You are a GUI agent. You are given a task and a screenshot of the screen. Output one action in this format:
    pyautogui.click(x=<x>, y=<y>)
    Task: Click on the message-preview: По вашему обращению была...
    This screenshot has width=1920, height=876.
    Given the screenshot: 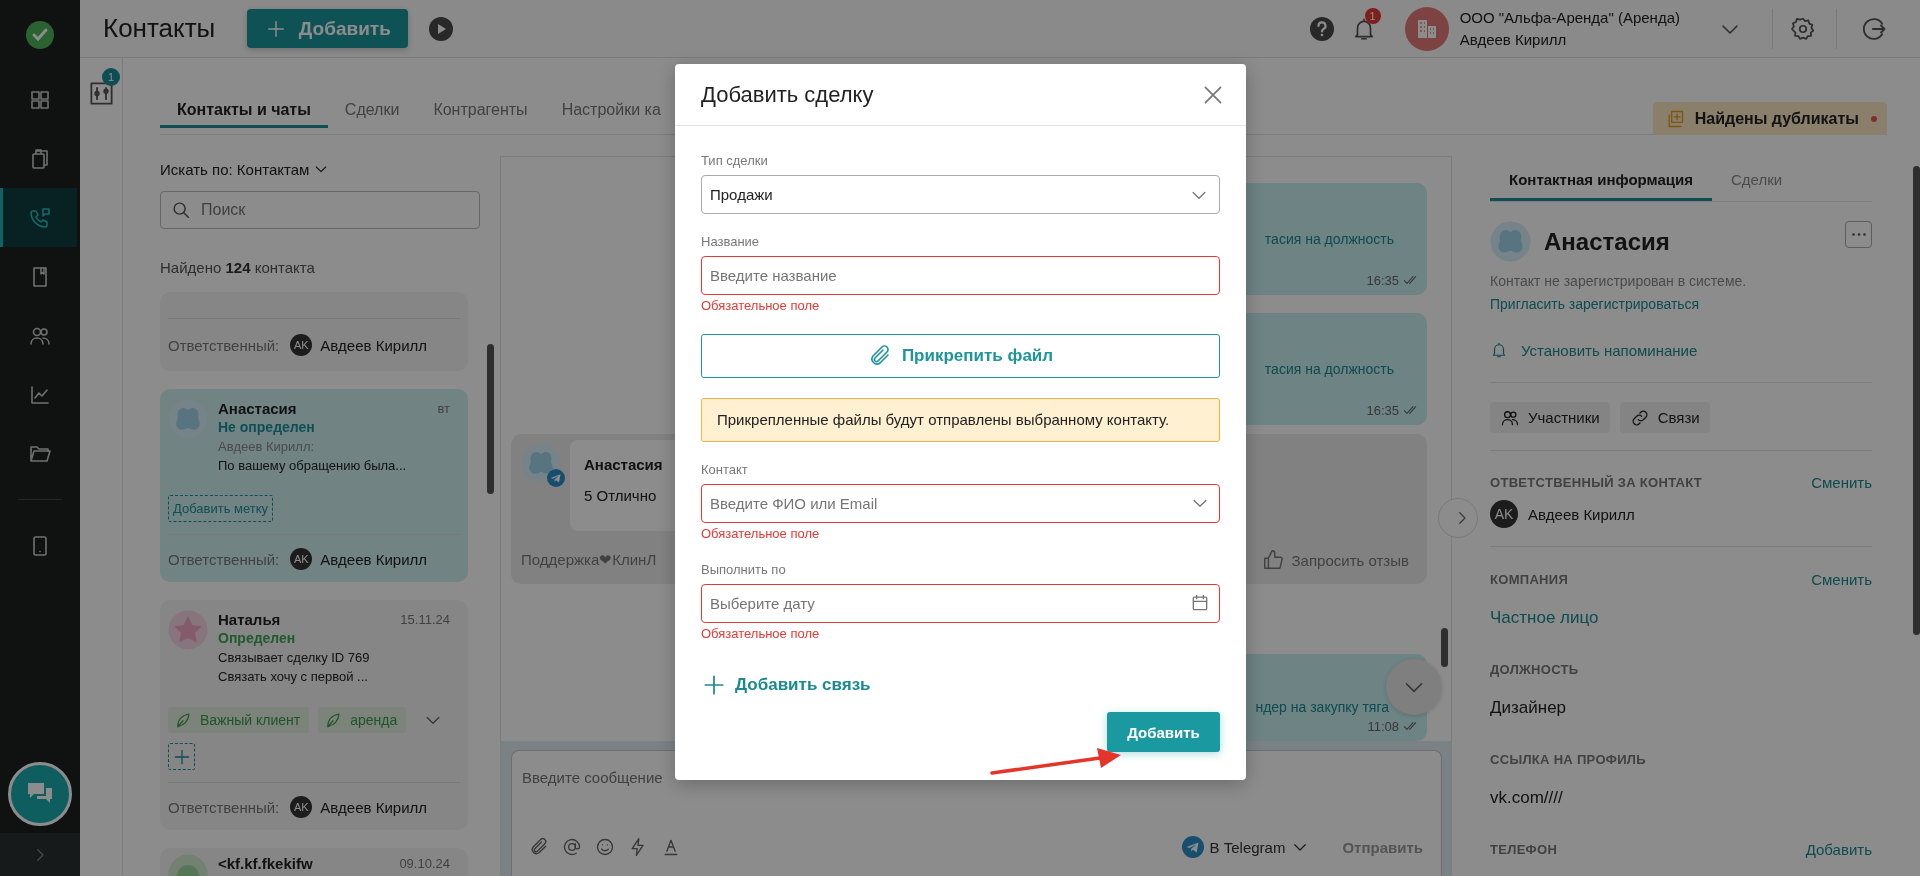 What is the action you would take?
    pyautogui.click(x=313, y=466)
    